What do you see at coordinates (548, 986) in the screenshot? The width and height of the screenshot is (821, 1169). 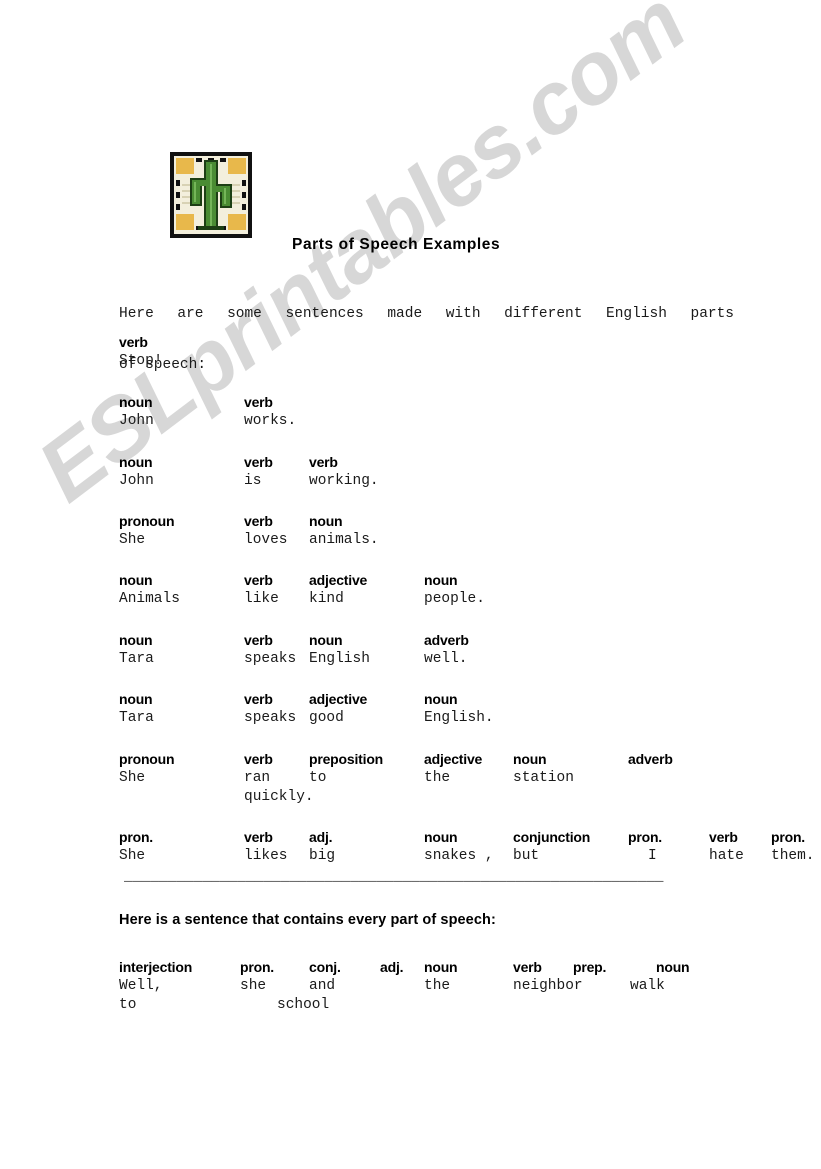 I see `example-word: neighbor` at bounding box center [548, 986].